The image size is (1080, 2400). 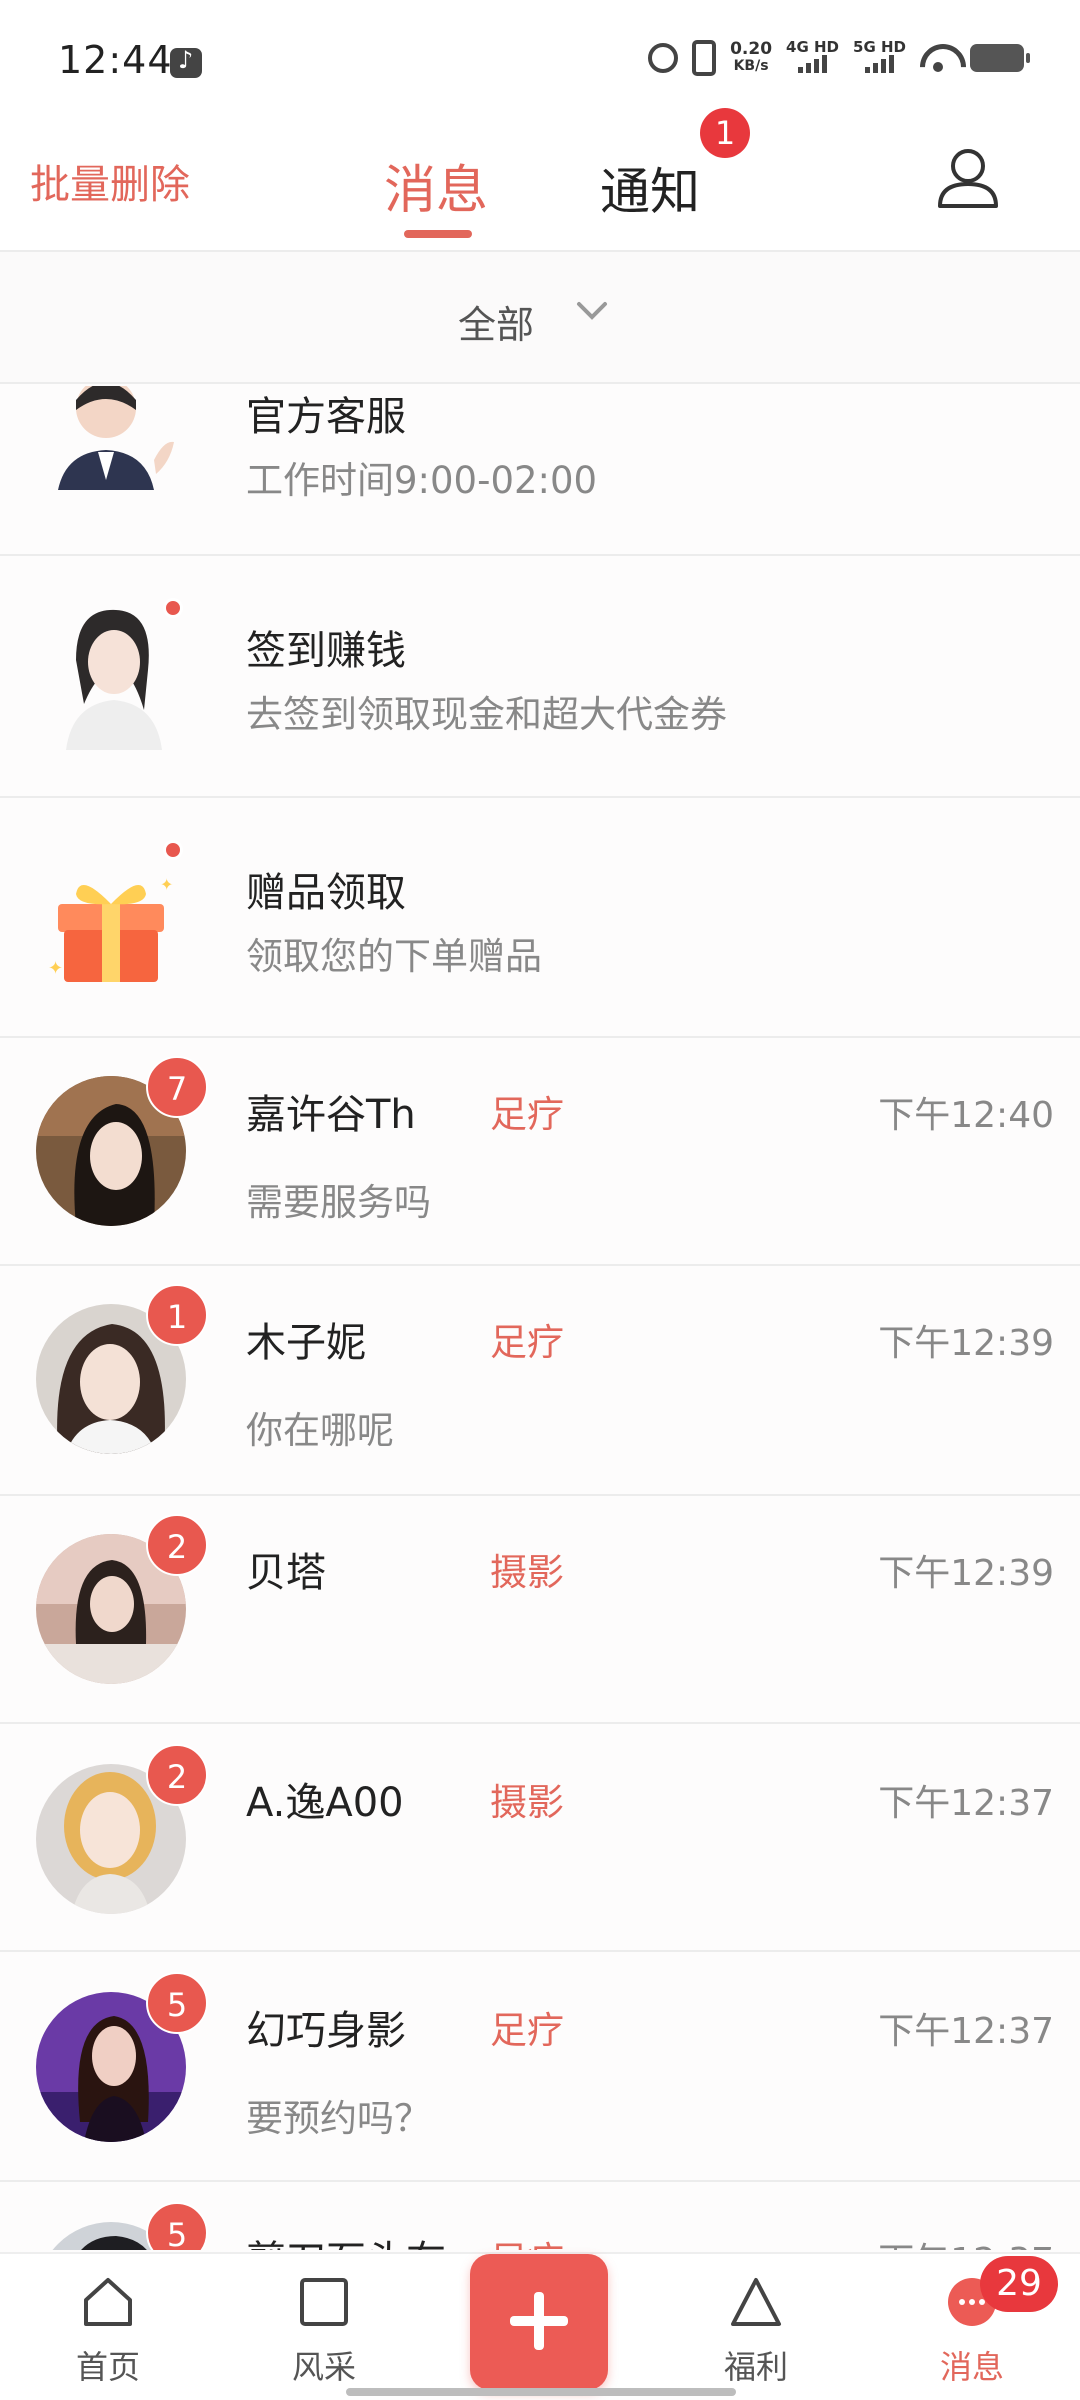 What do you see at coordinates (326, 2031) in the screenshot?
I see `contact-name: 幻巧身影` at bounding box center [326, 2031].